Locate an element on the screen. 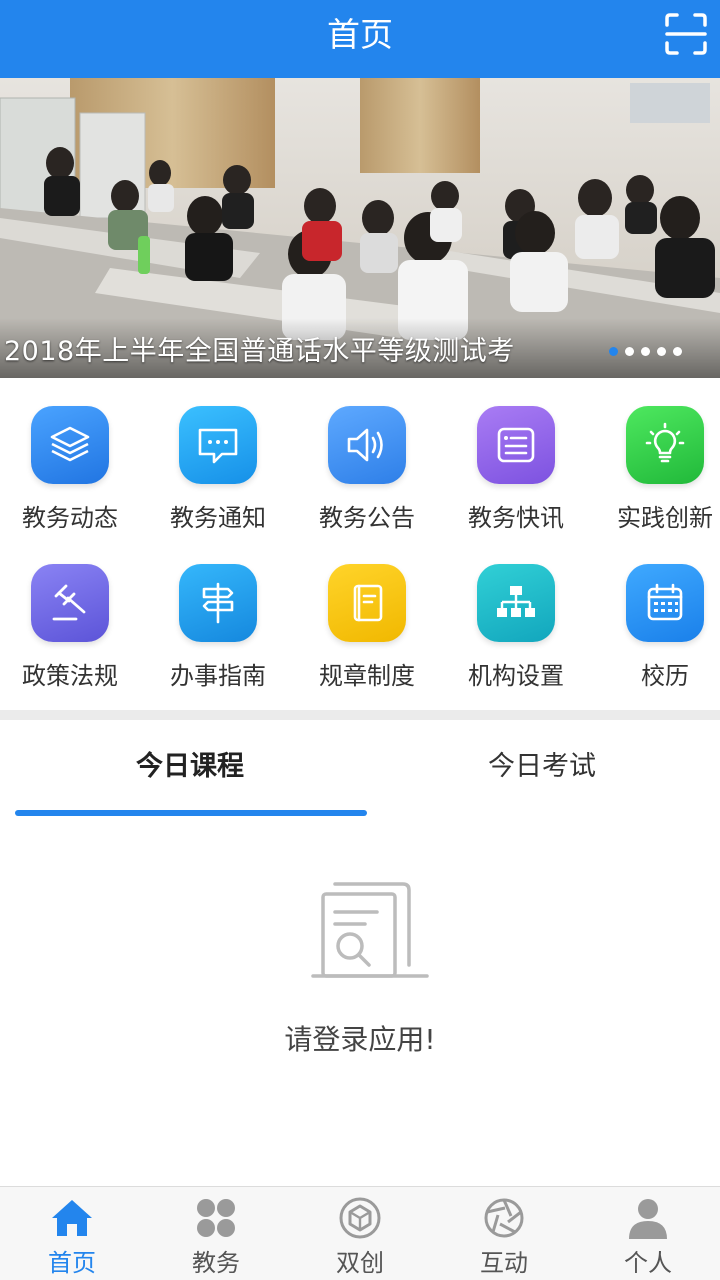 The width and height of the screenshot is (720, 1280). tab-today-exams: 今日考试 is located at coordinates (542, 763).